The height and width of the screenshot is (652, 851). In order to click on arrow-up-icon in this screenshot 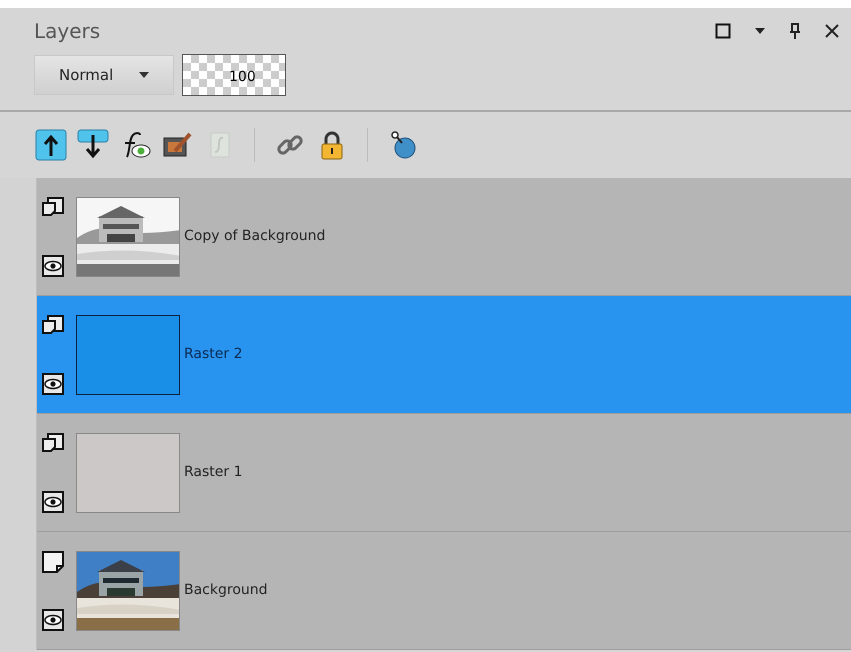, I will do `click(51, 145)`.